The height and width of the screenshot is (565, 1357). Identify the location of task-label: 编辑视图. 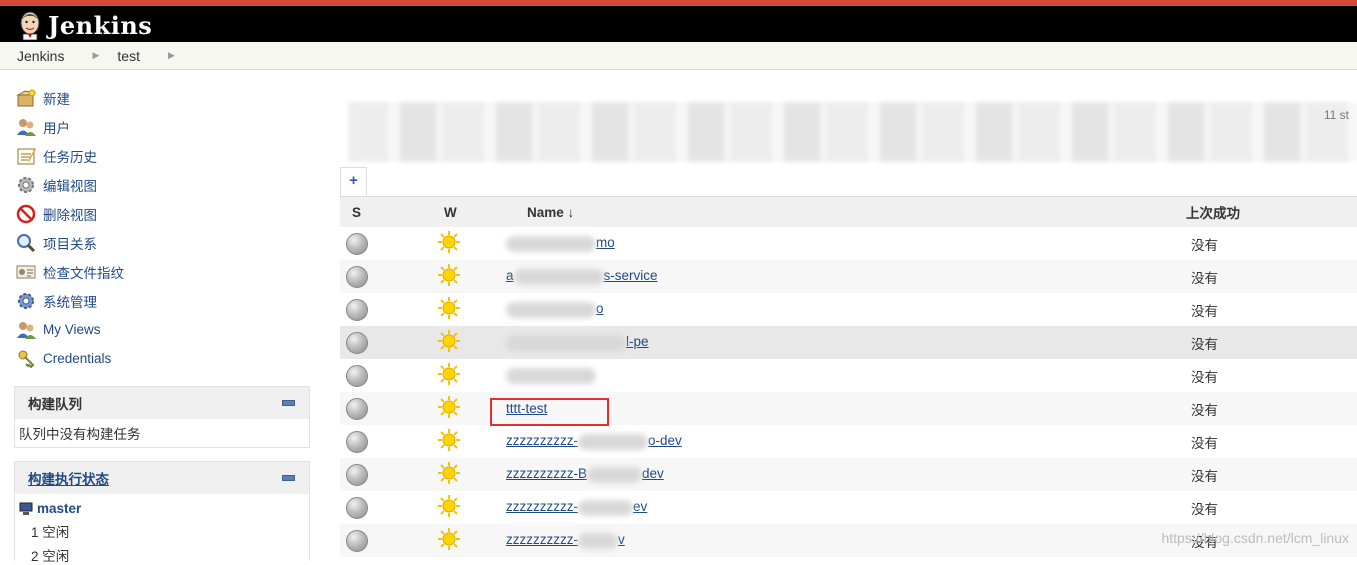
(70, 187).